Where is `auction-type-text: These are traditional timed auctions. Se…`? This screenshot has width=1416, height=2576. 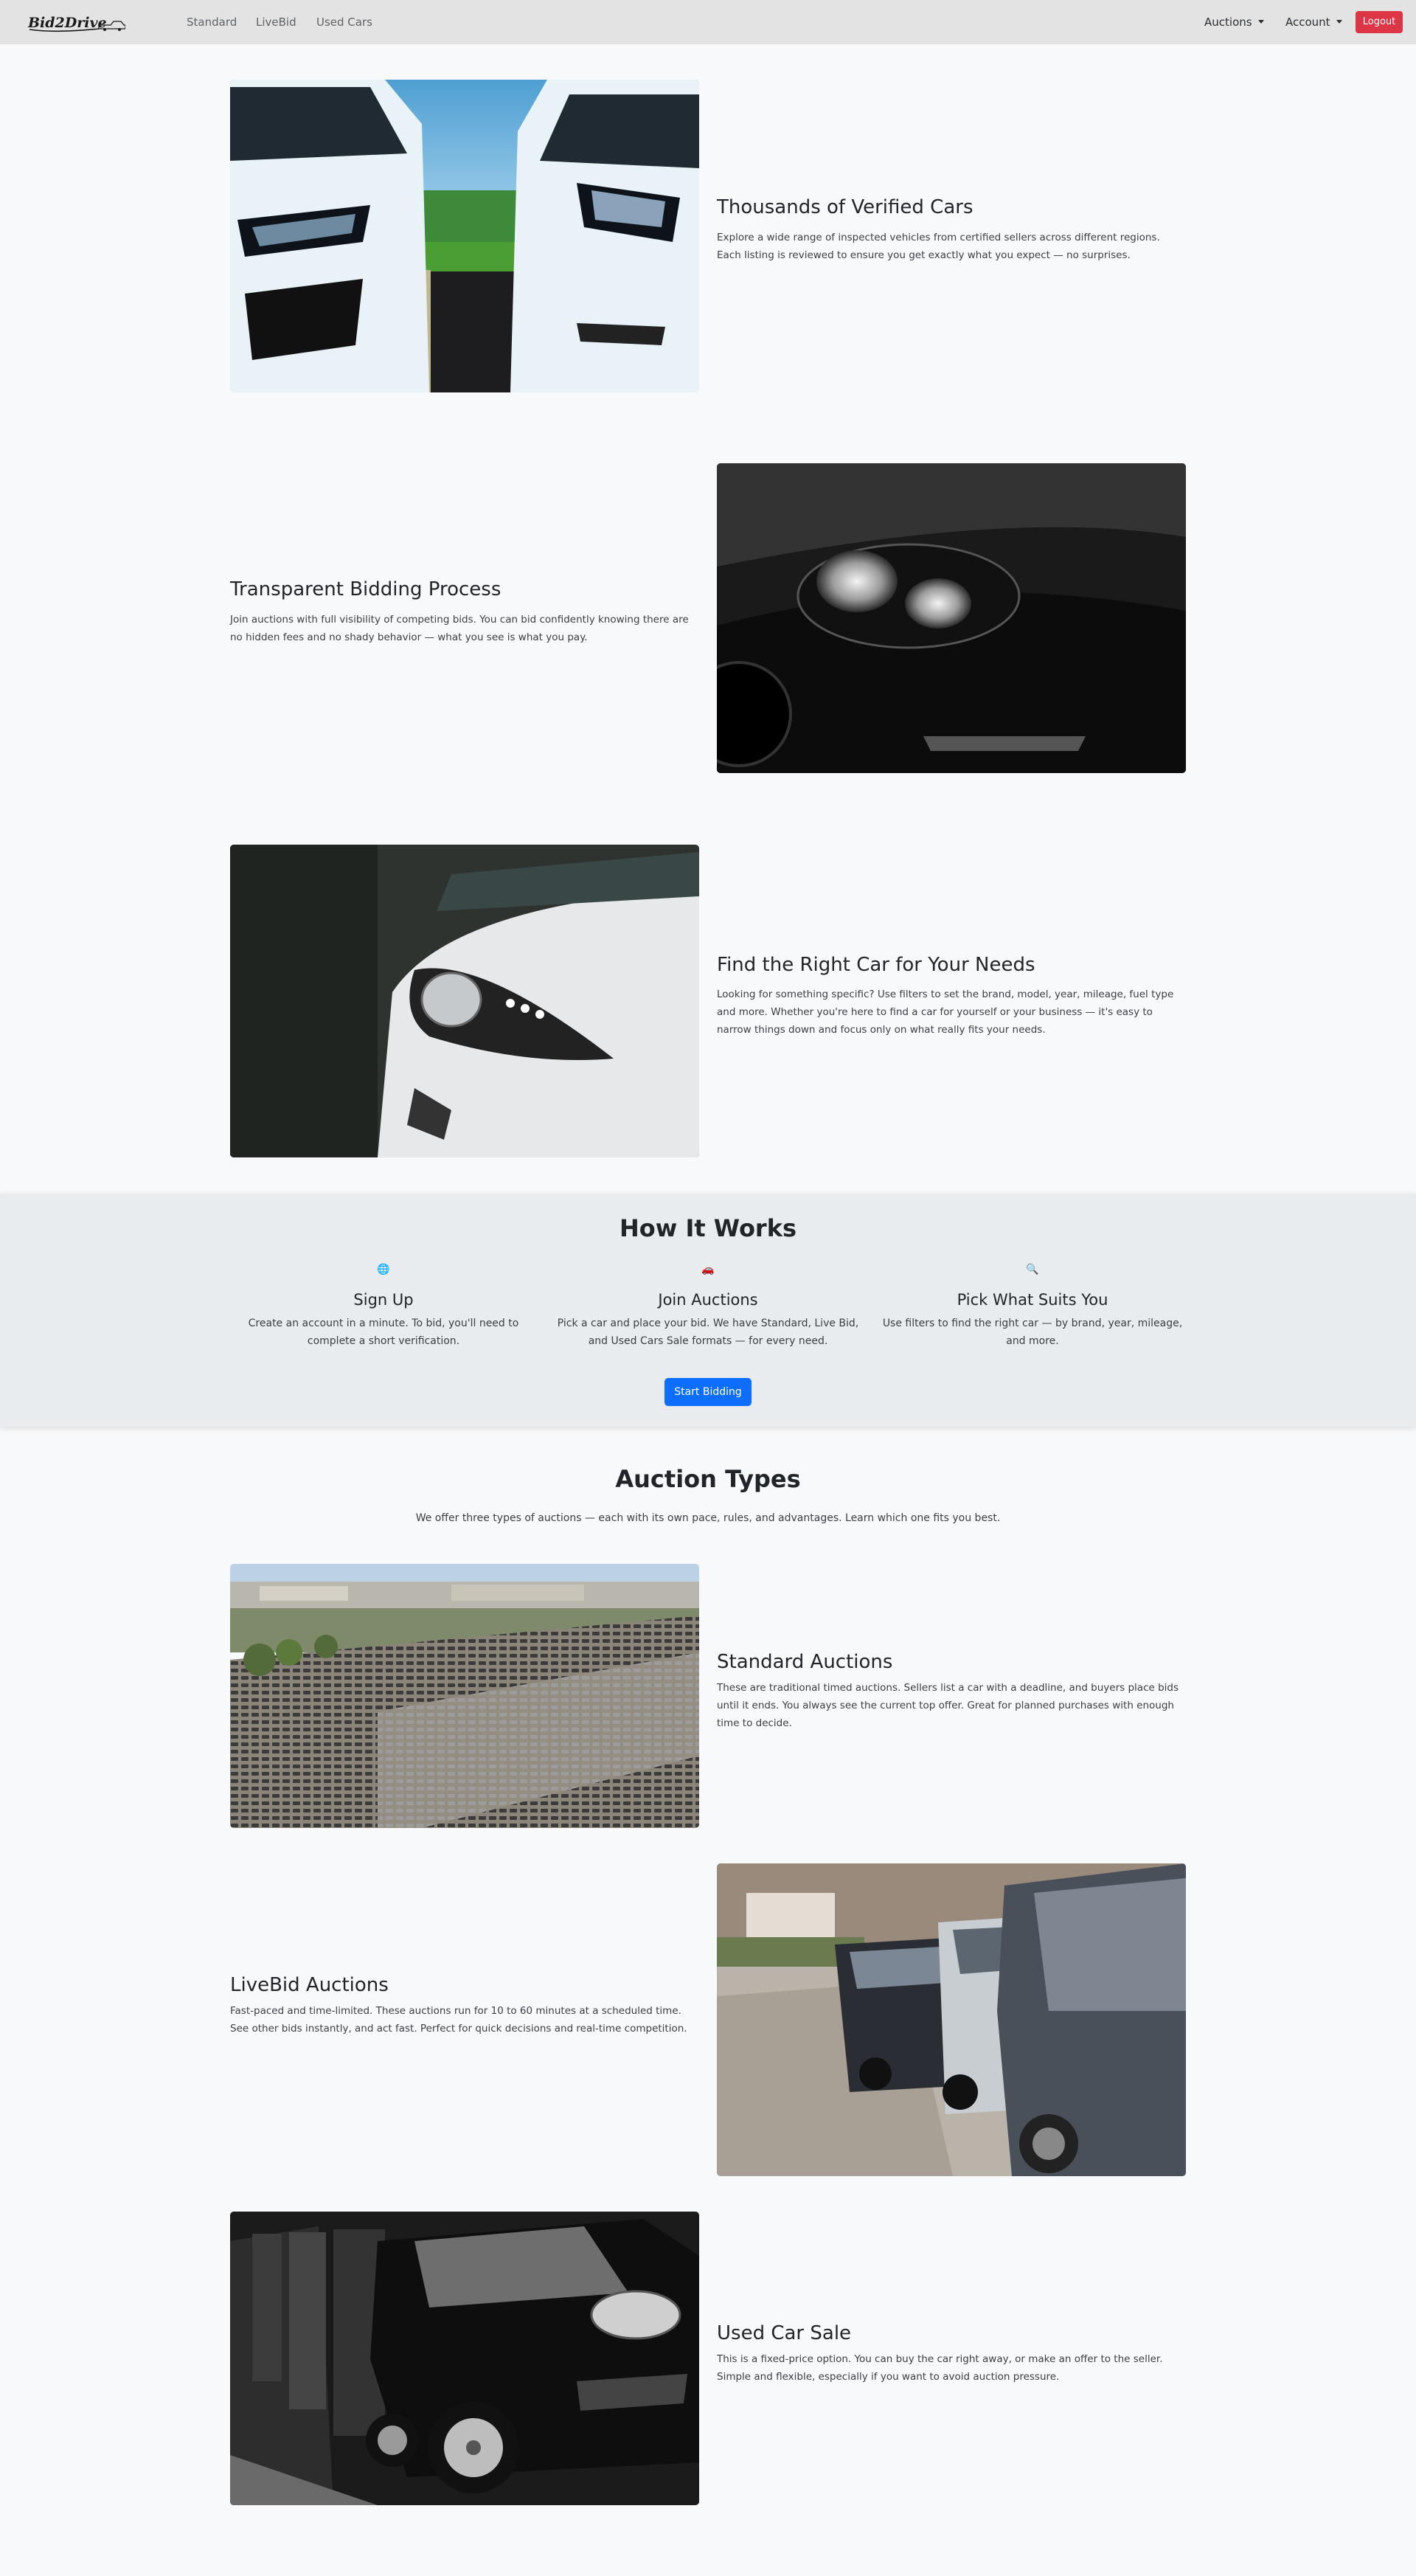 auction-type-text: These are traditional timed auctions. Se… is located at coordinates (948, 1706).